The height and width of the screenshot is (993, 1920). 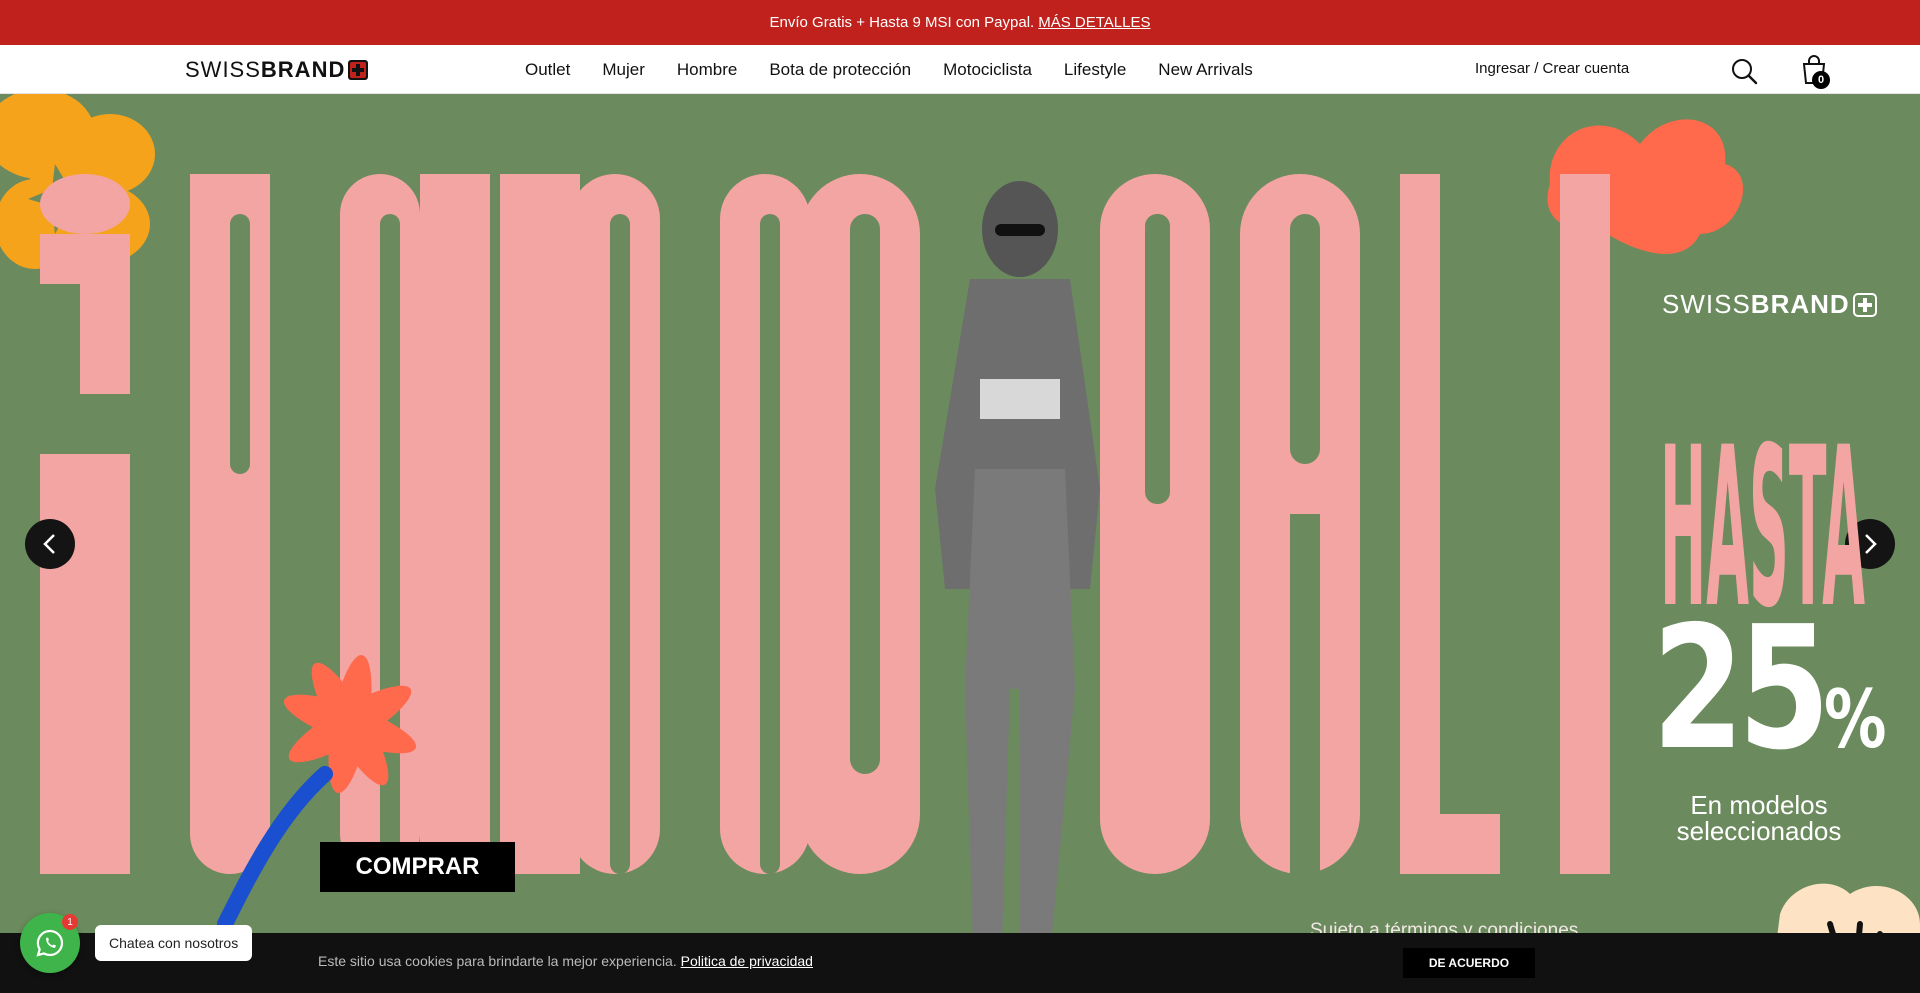 What do you see at coordinates (1744, 71) in the screenshot?
I see `search-icon` at bounding box center [1744, 71].